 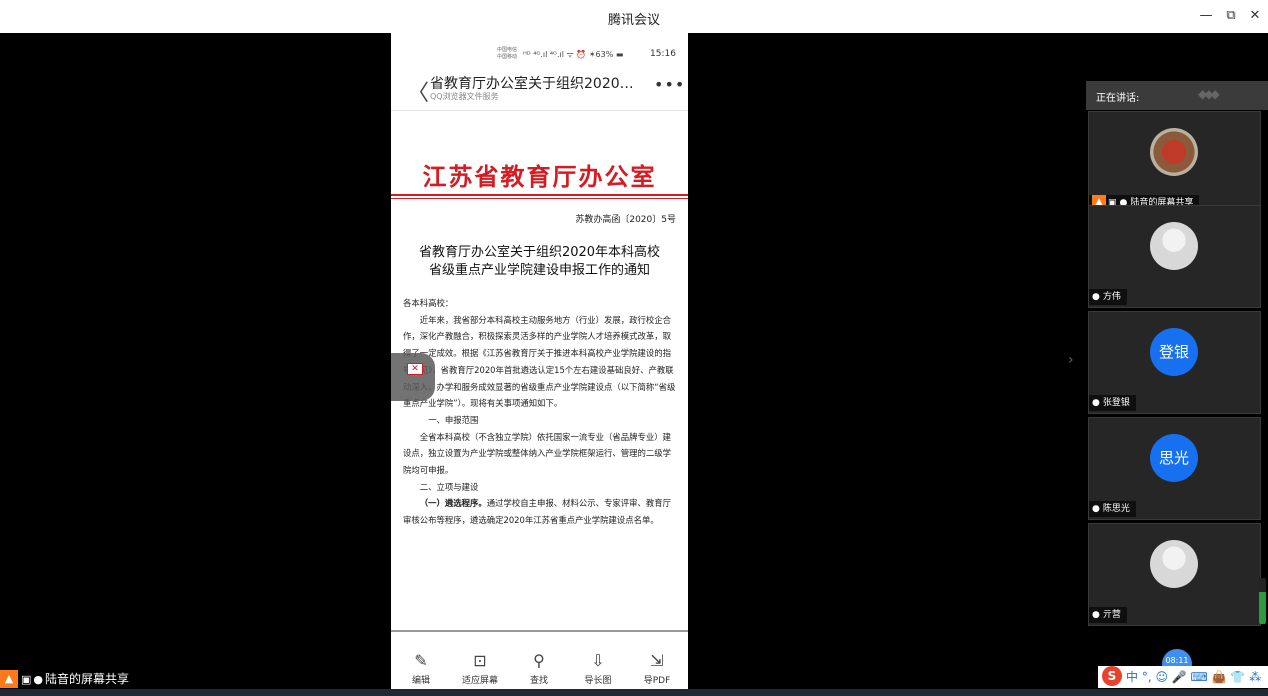 I want to click on participant-name-bar: ● 陈思光, so click(x=1112, y=509).